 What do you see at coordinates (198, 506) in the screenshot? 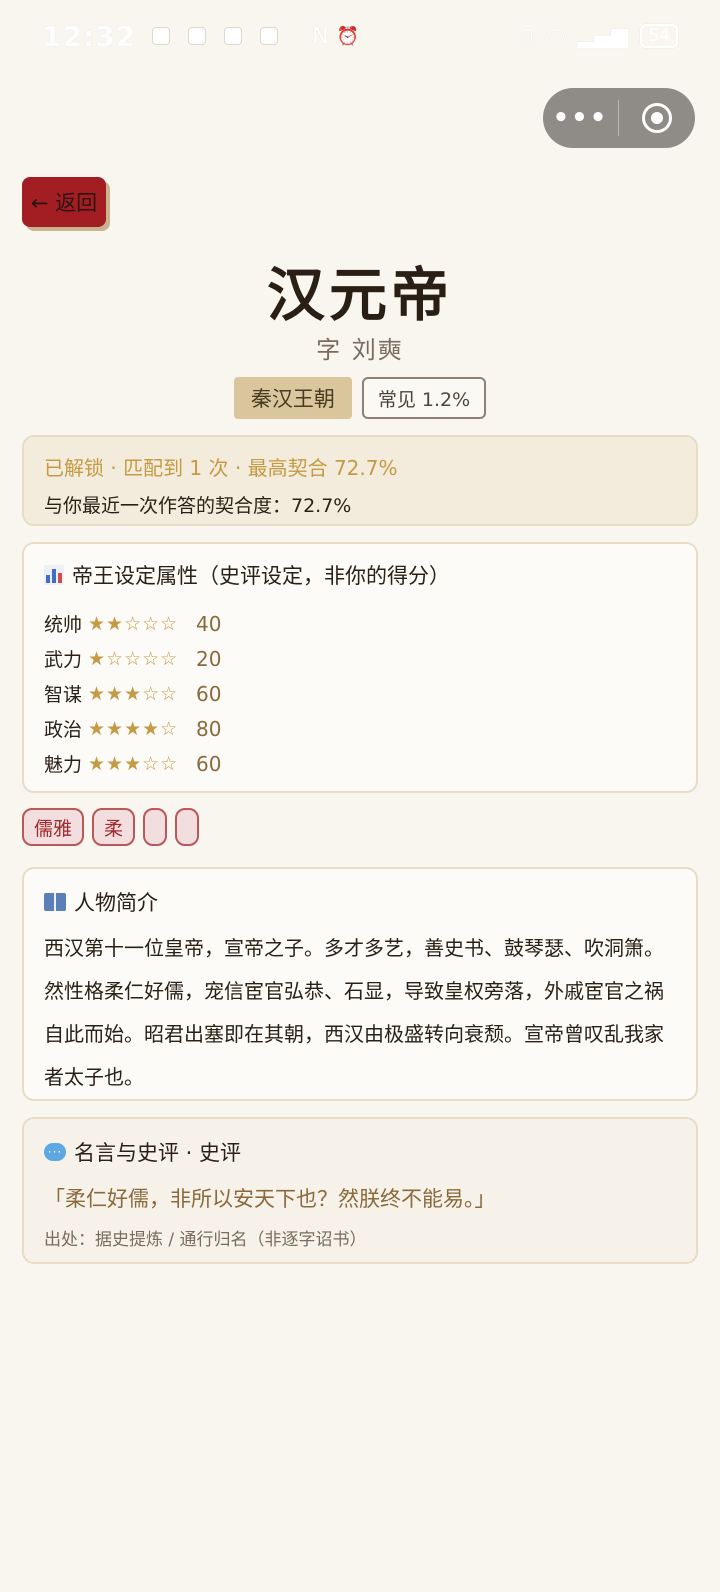
I see `recent-match-score: 与你最近一次作答的契合度：72.7%` at bounding box center [198, 506].